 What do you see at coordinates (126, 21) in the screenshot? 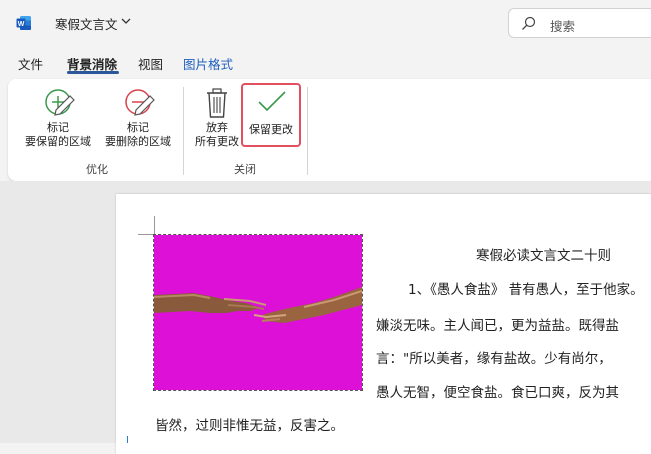
I see `chevron-down-icon` at bounding box center [126, 21].